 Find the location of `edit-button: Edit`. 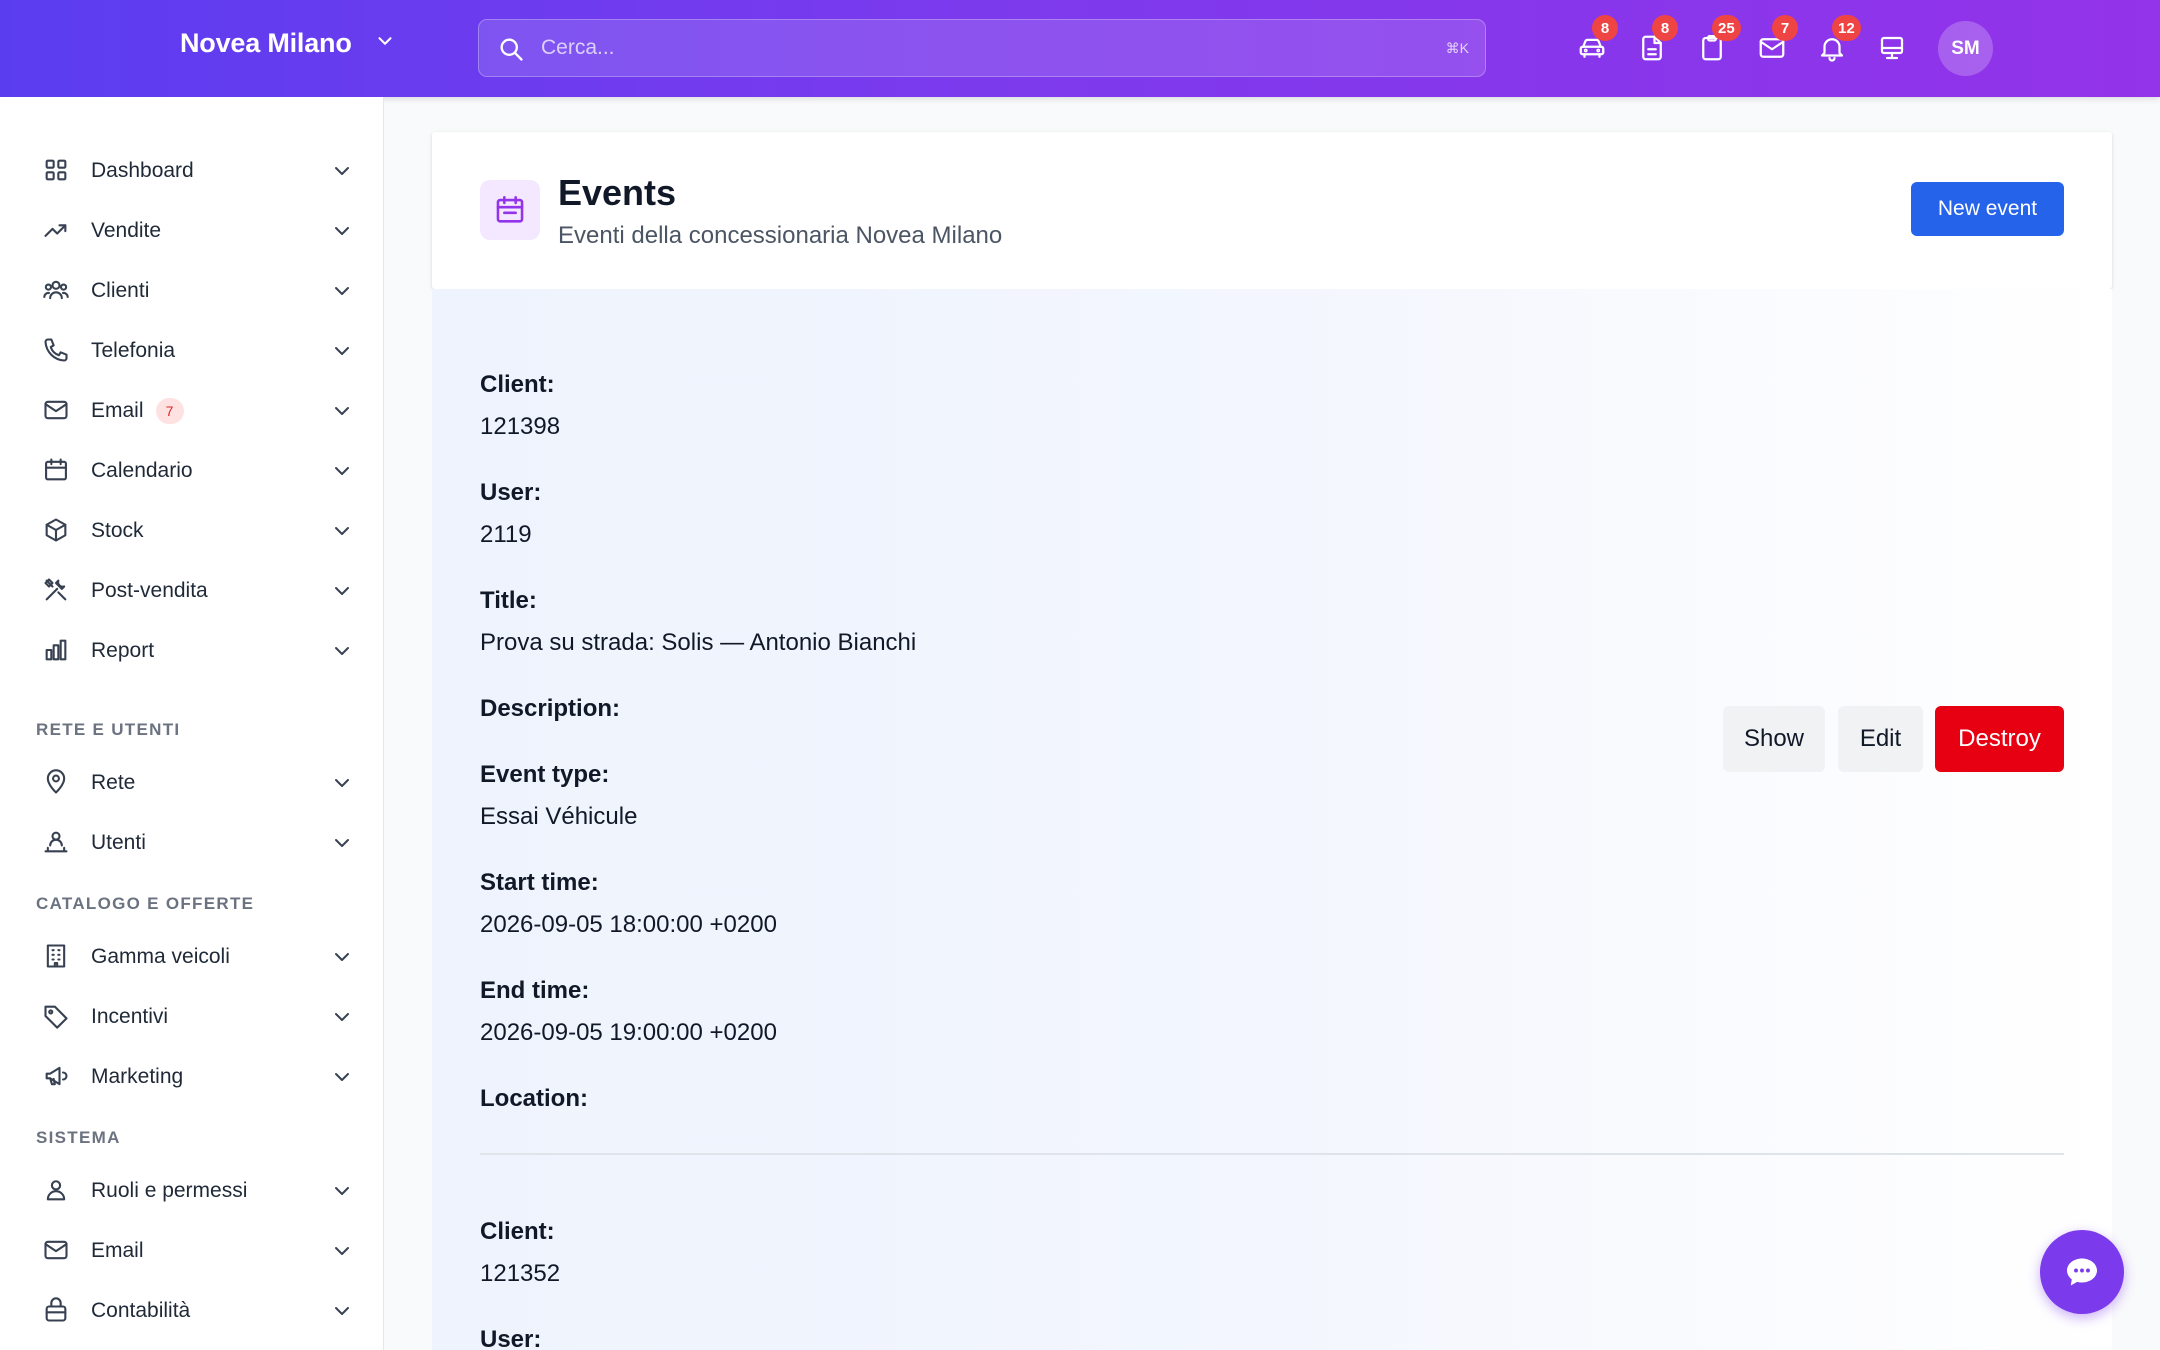

edit-button: Edit is located at coordinates (1880, 739).